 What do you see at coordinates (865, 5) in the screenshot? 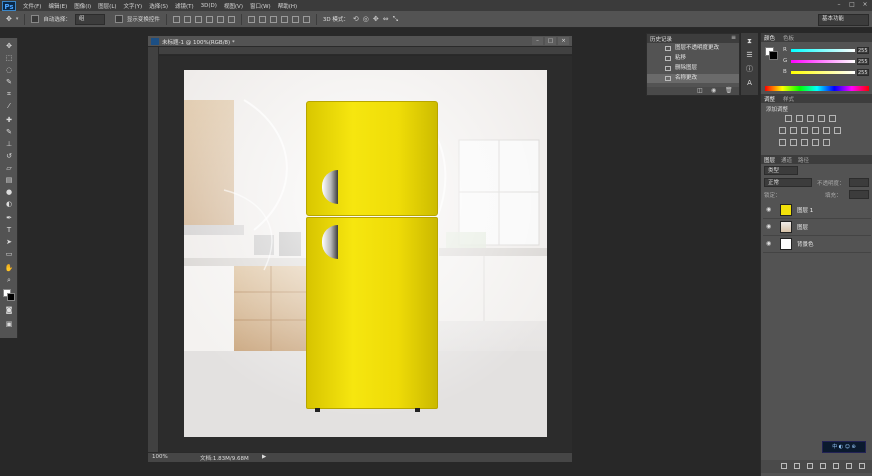
I see `close-button: ×` at bounding box center [865, 5].